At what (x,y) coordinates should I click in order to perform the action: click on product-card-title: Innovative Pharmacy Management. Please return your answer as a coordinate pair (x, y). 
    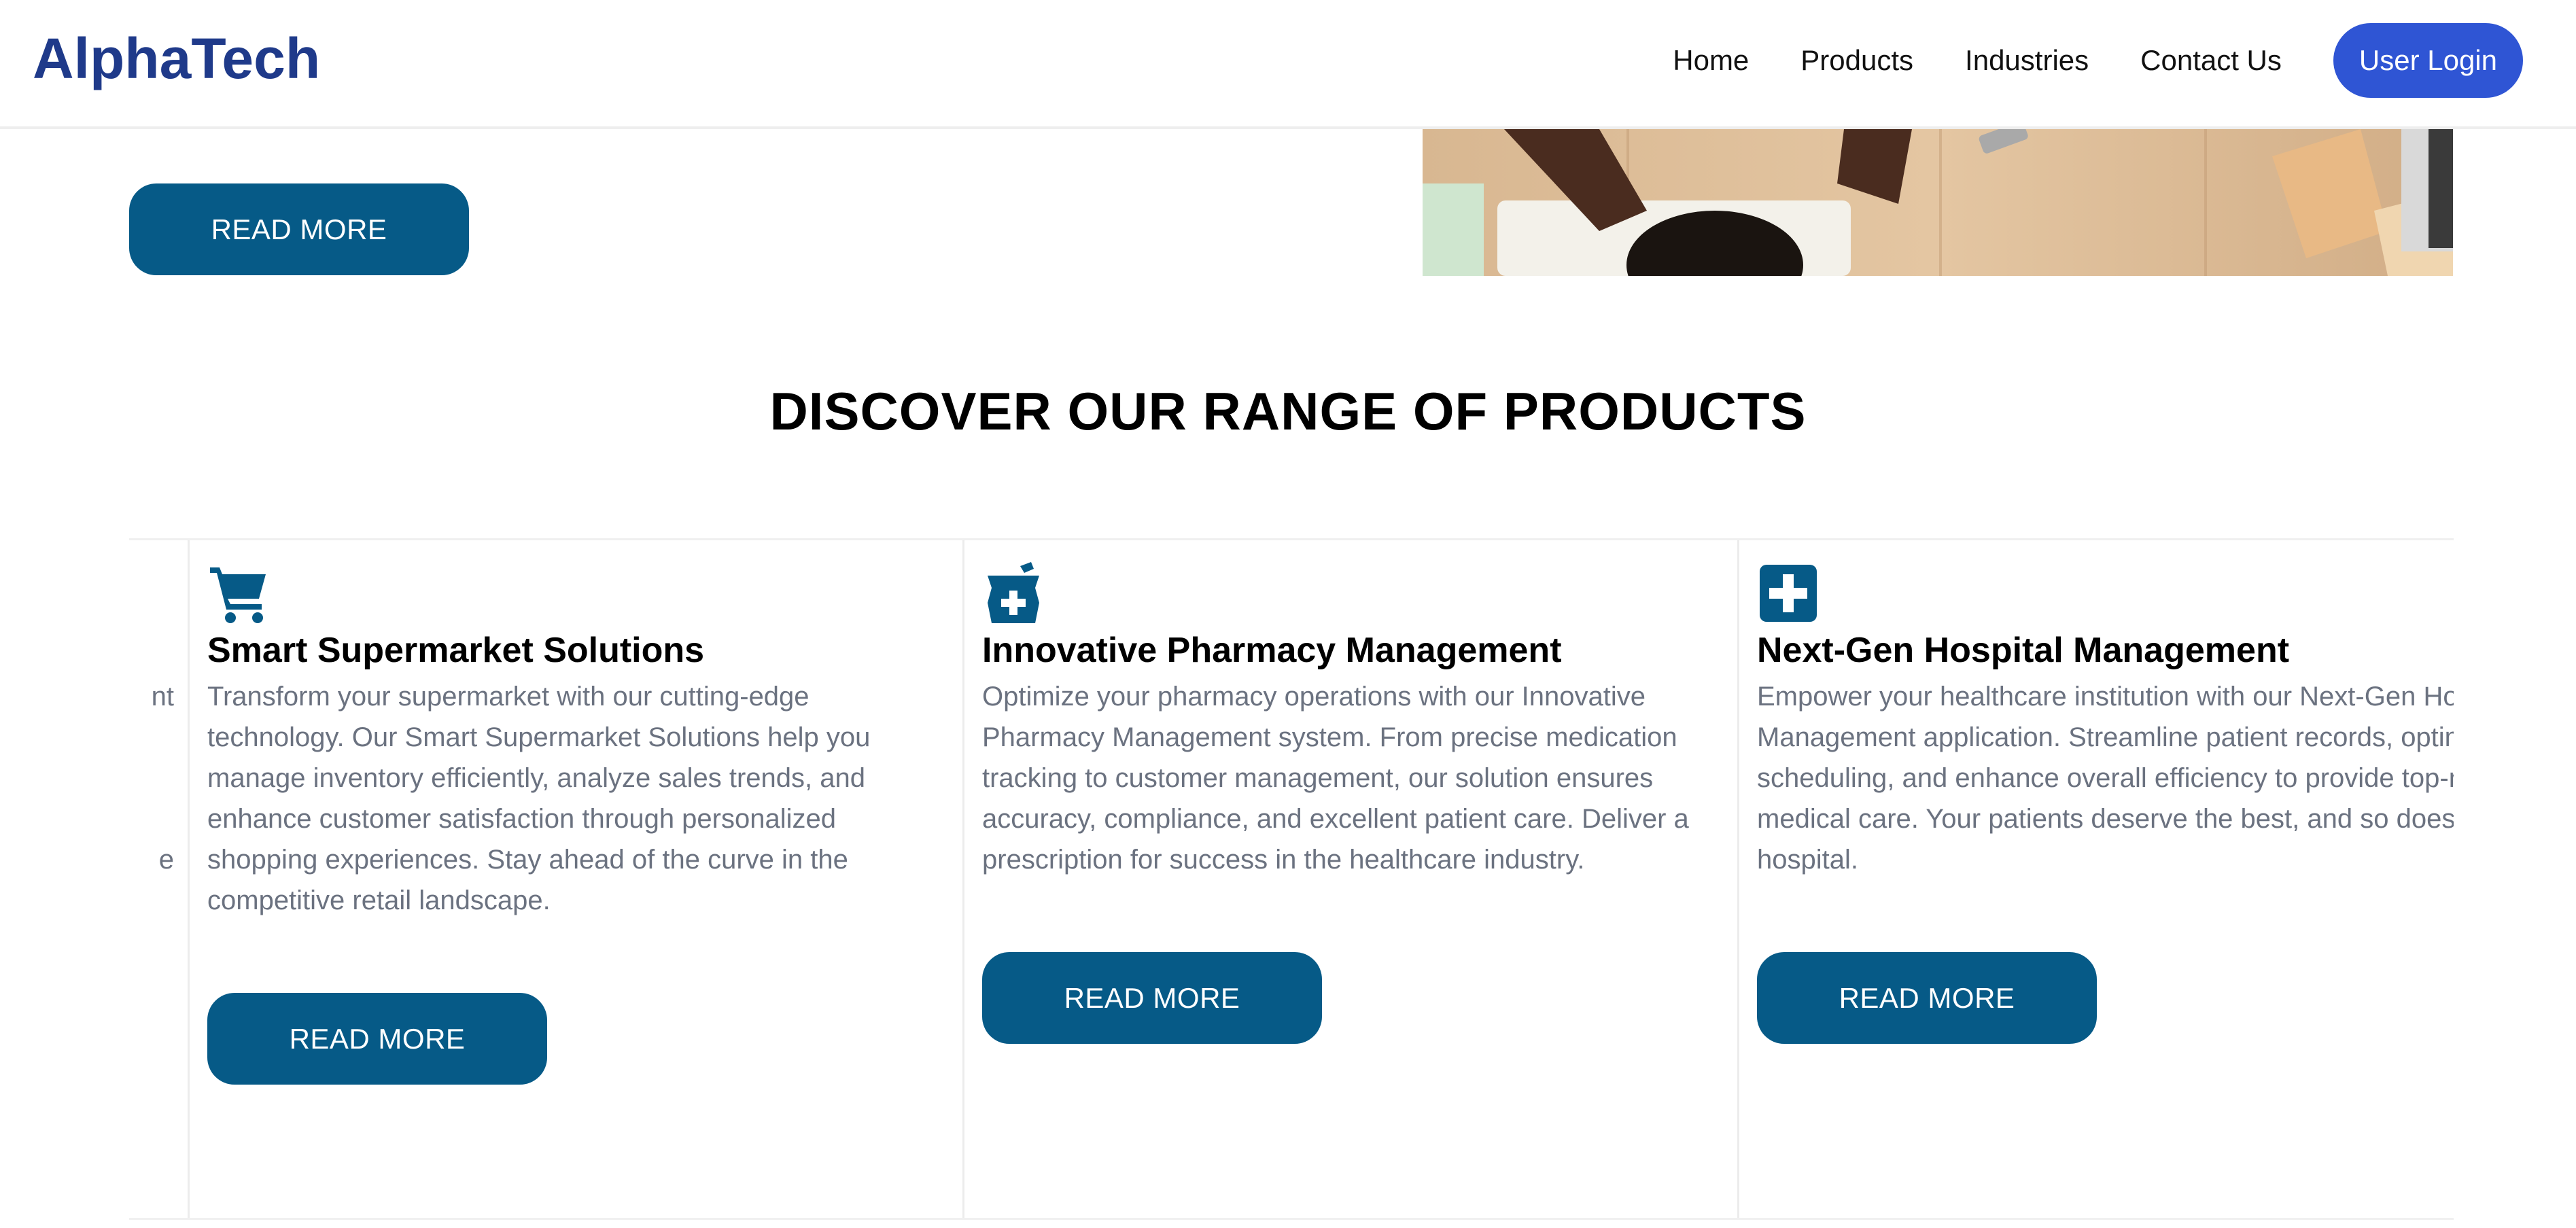
    Looking at the image, I should click on (1272, 651).